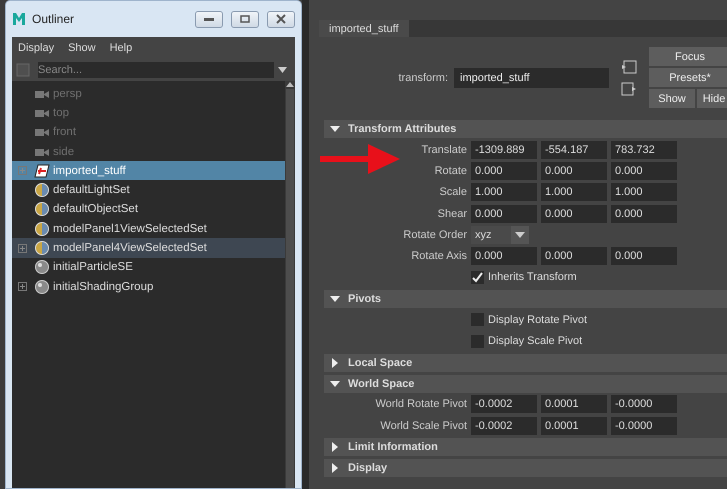  I want to click on outliner-item: imported_stuff, so click(148, 170).